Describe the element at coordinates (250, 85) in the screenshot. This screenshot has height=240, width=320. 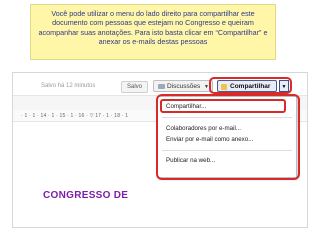
I see `share-button-highlight` at that location.